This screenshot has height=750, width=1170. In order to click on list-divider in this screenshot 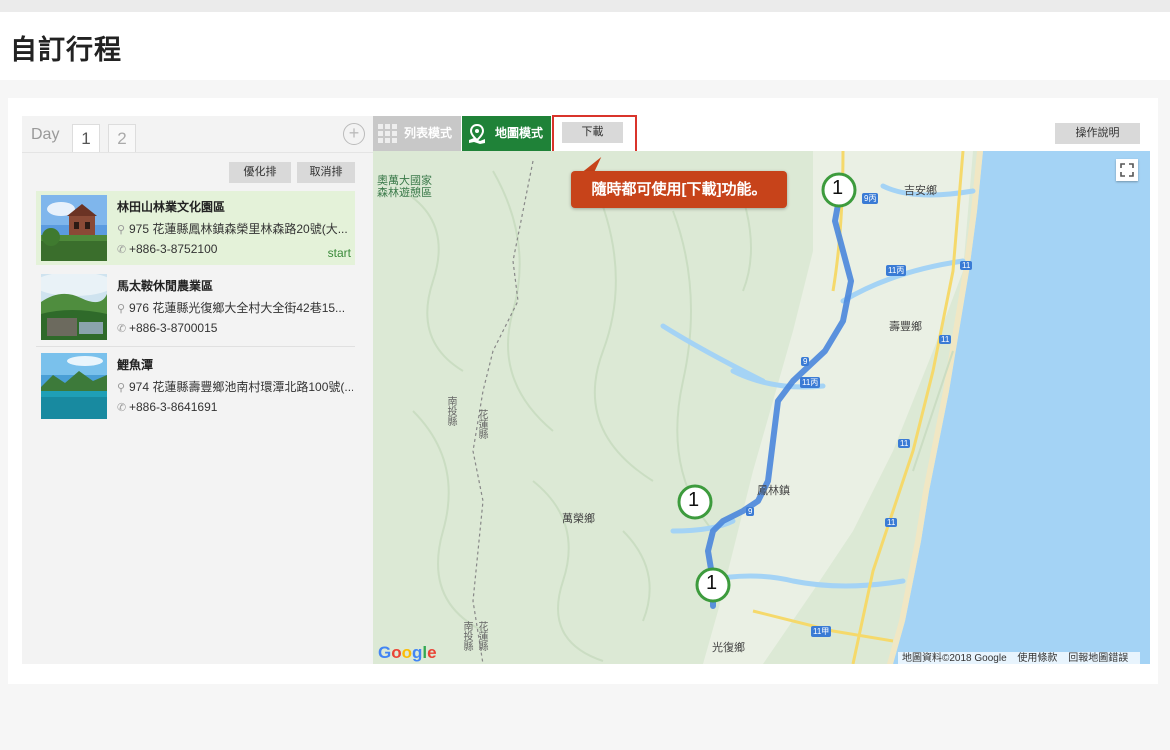, I will do `click(195, 346)`.